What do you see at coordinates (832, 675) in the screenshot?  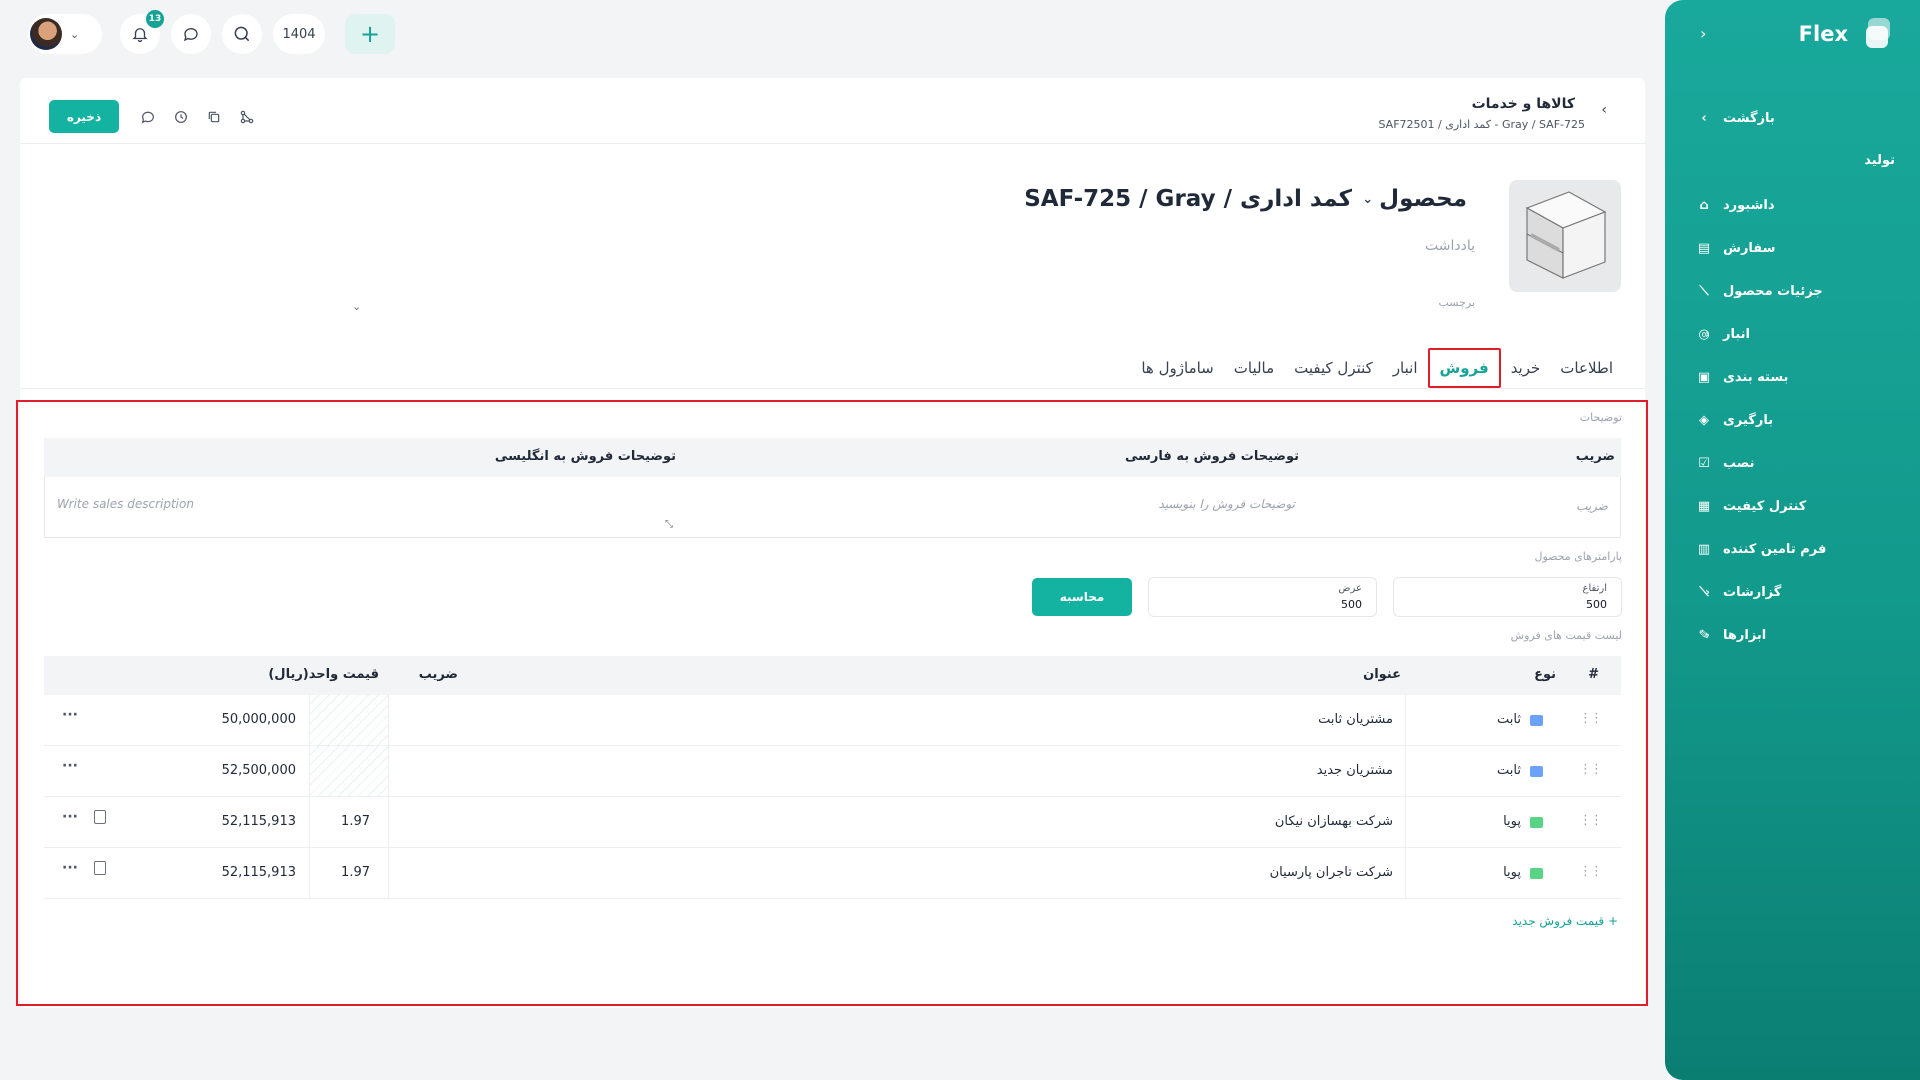 I see `price-table-header: # نوع عنوان ضریب قیمت واحد(ریال)` at bounding box center [832, 675].